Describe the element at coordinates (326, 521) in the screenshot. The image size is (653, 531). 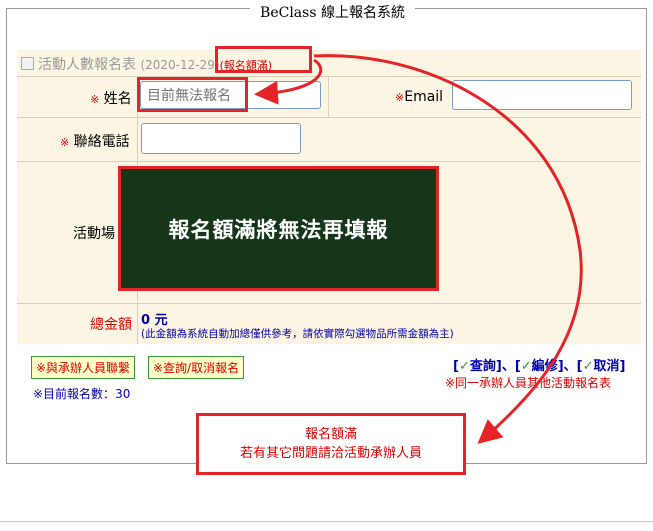
I see `page-divider` at that location.